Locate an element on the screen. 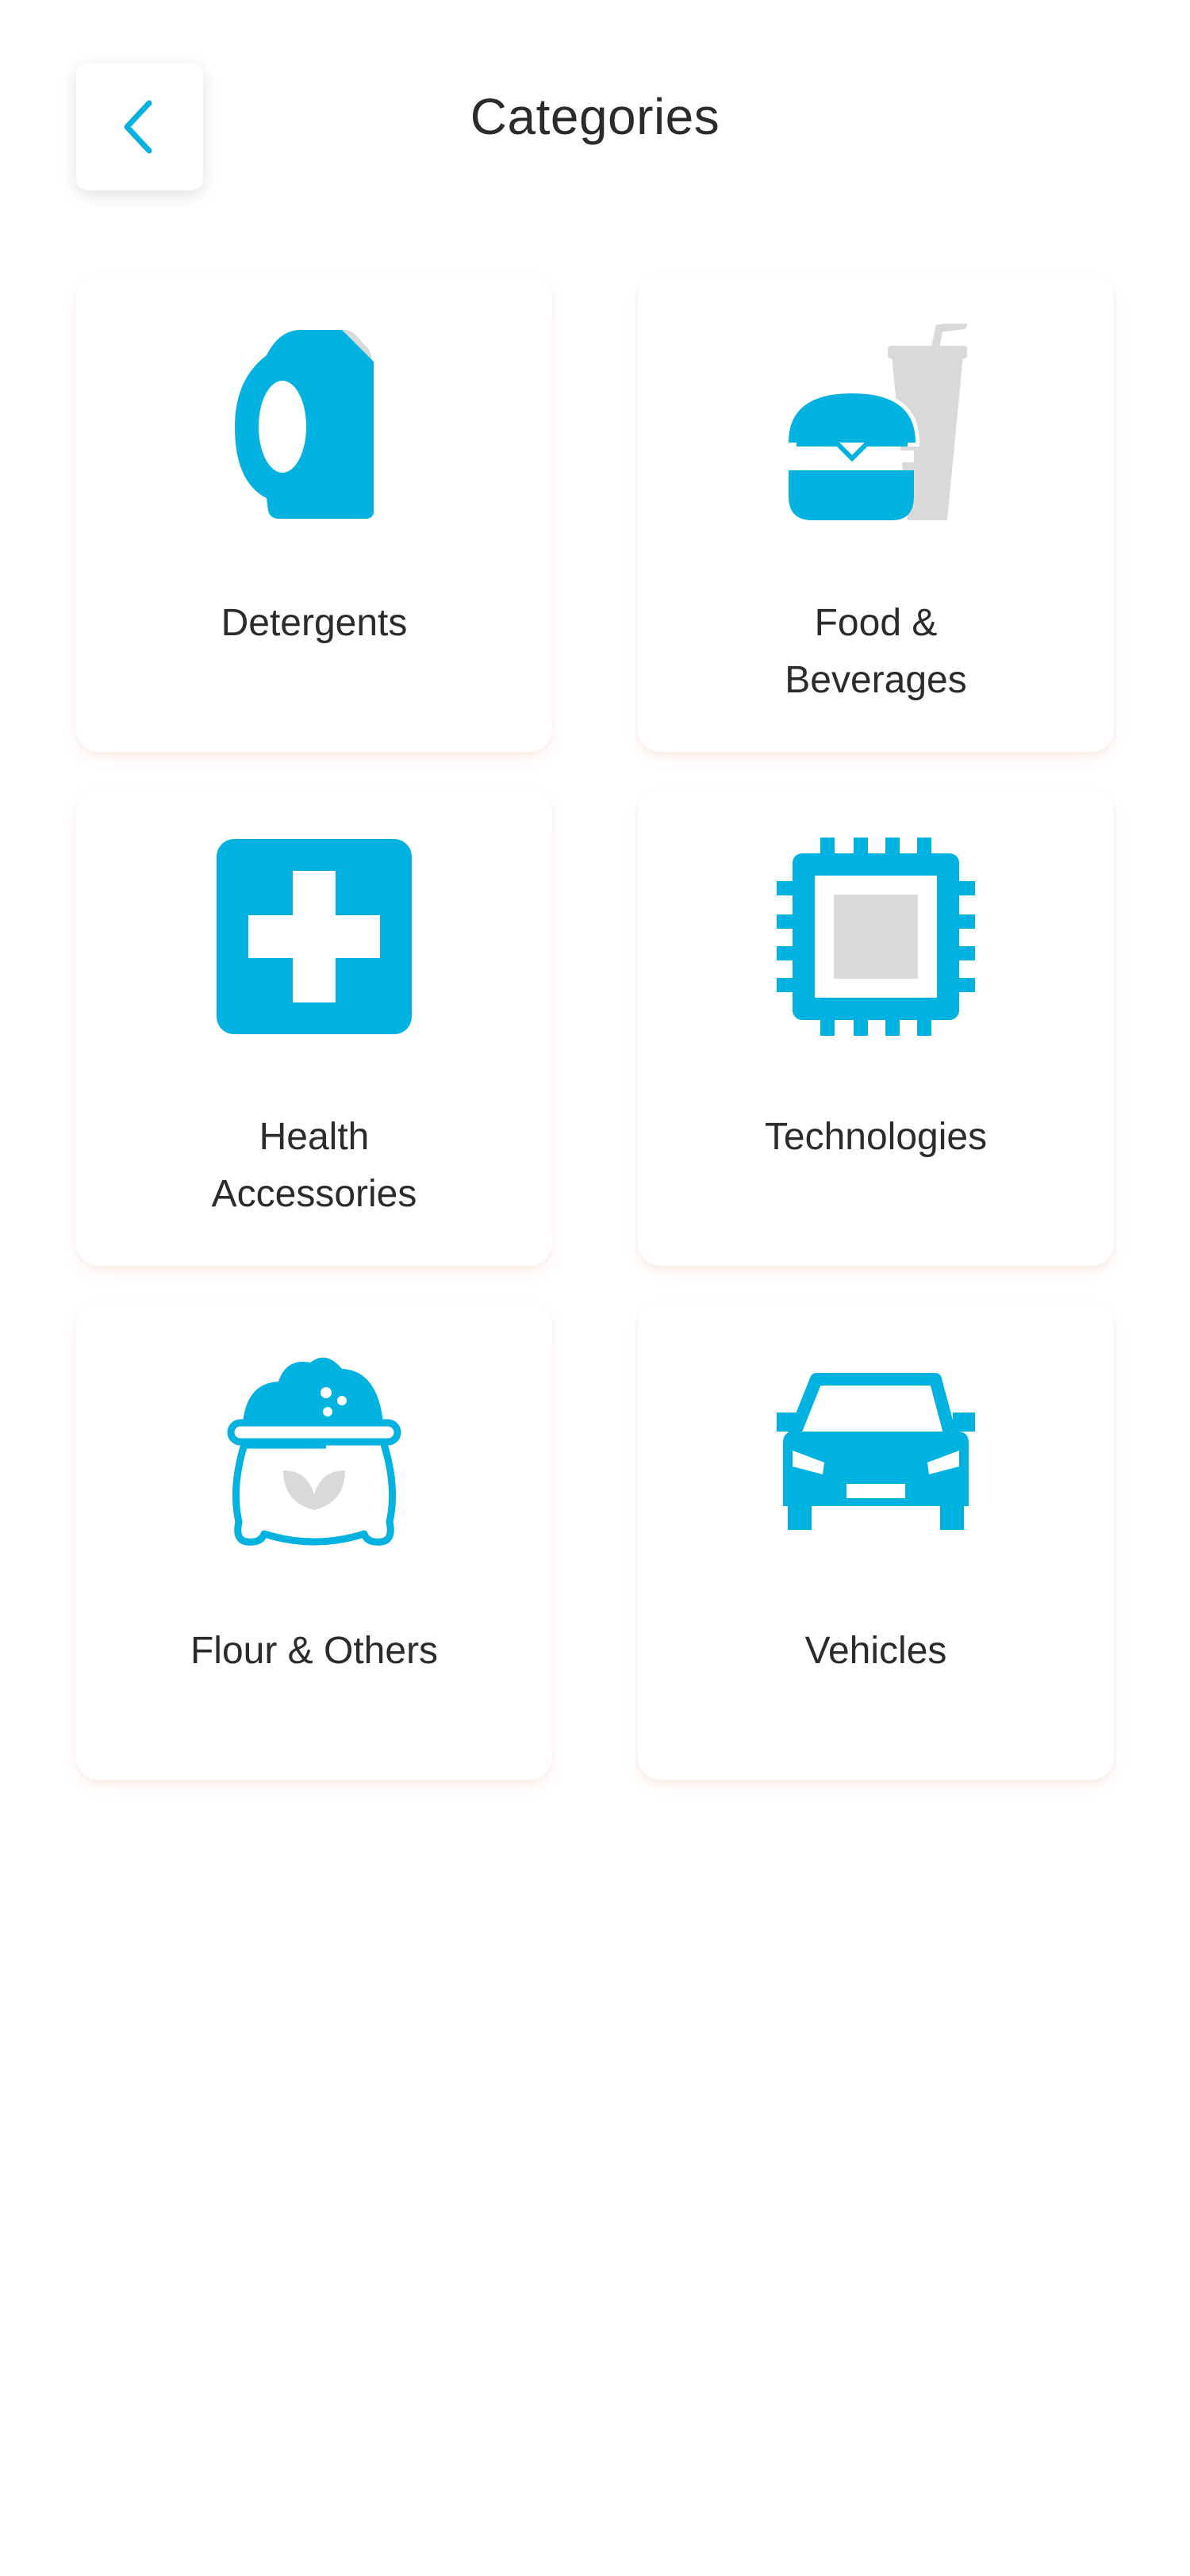 The height and width of the screenshot is (2576, 1190). header: Categories is located at coordinates (595, 127).